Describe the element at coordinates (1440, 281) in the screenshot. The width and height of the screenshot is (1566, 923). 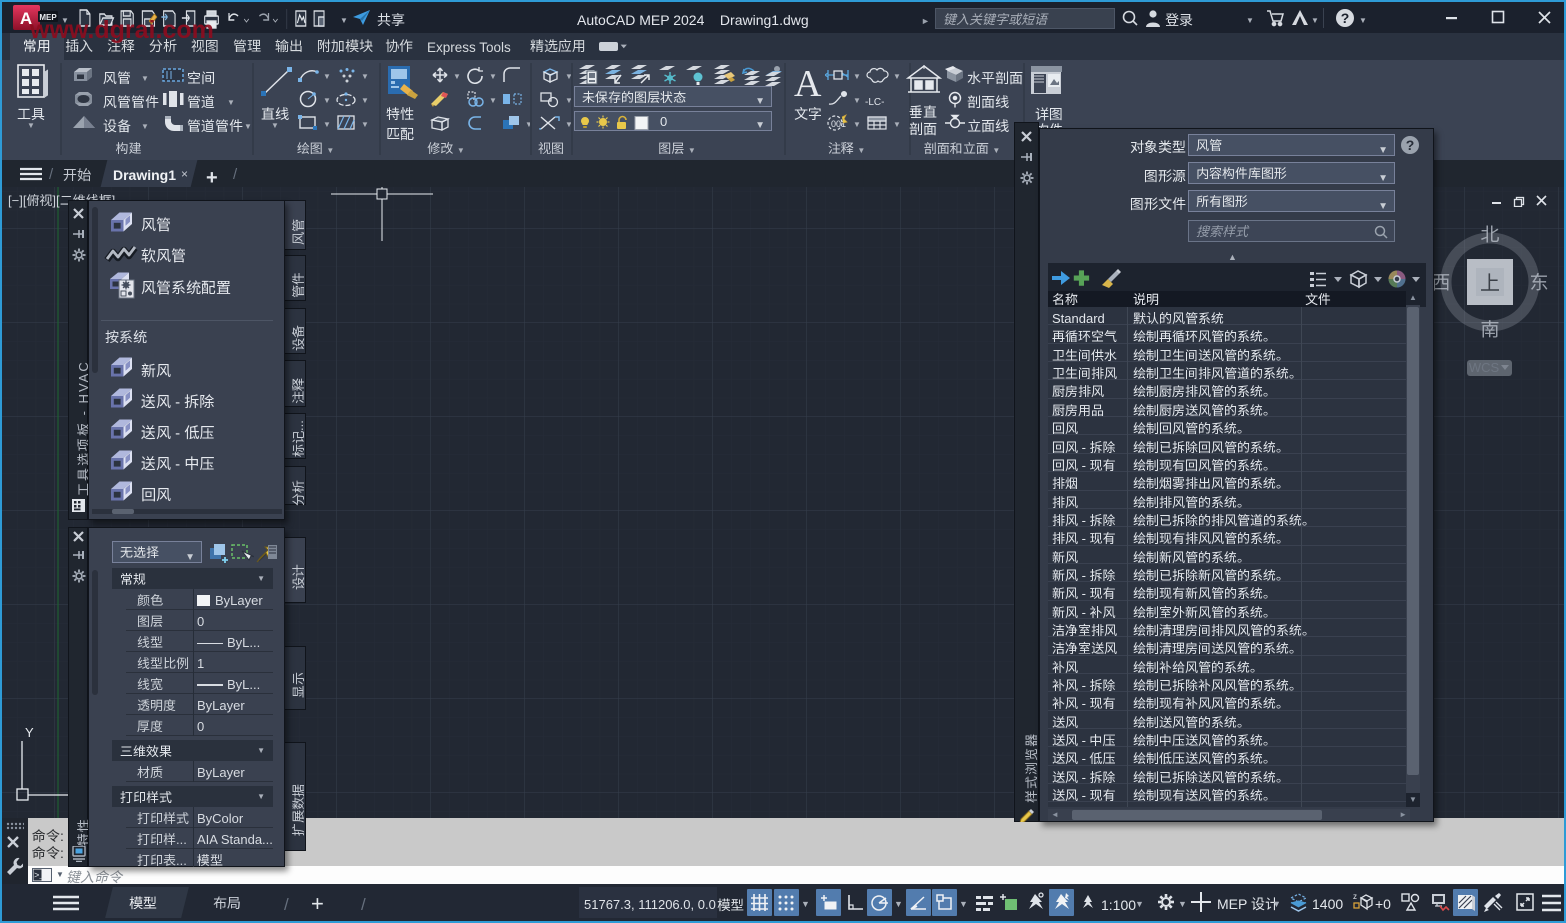
I see `svg-text: 西` at that location.